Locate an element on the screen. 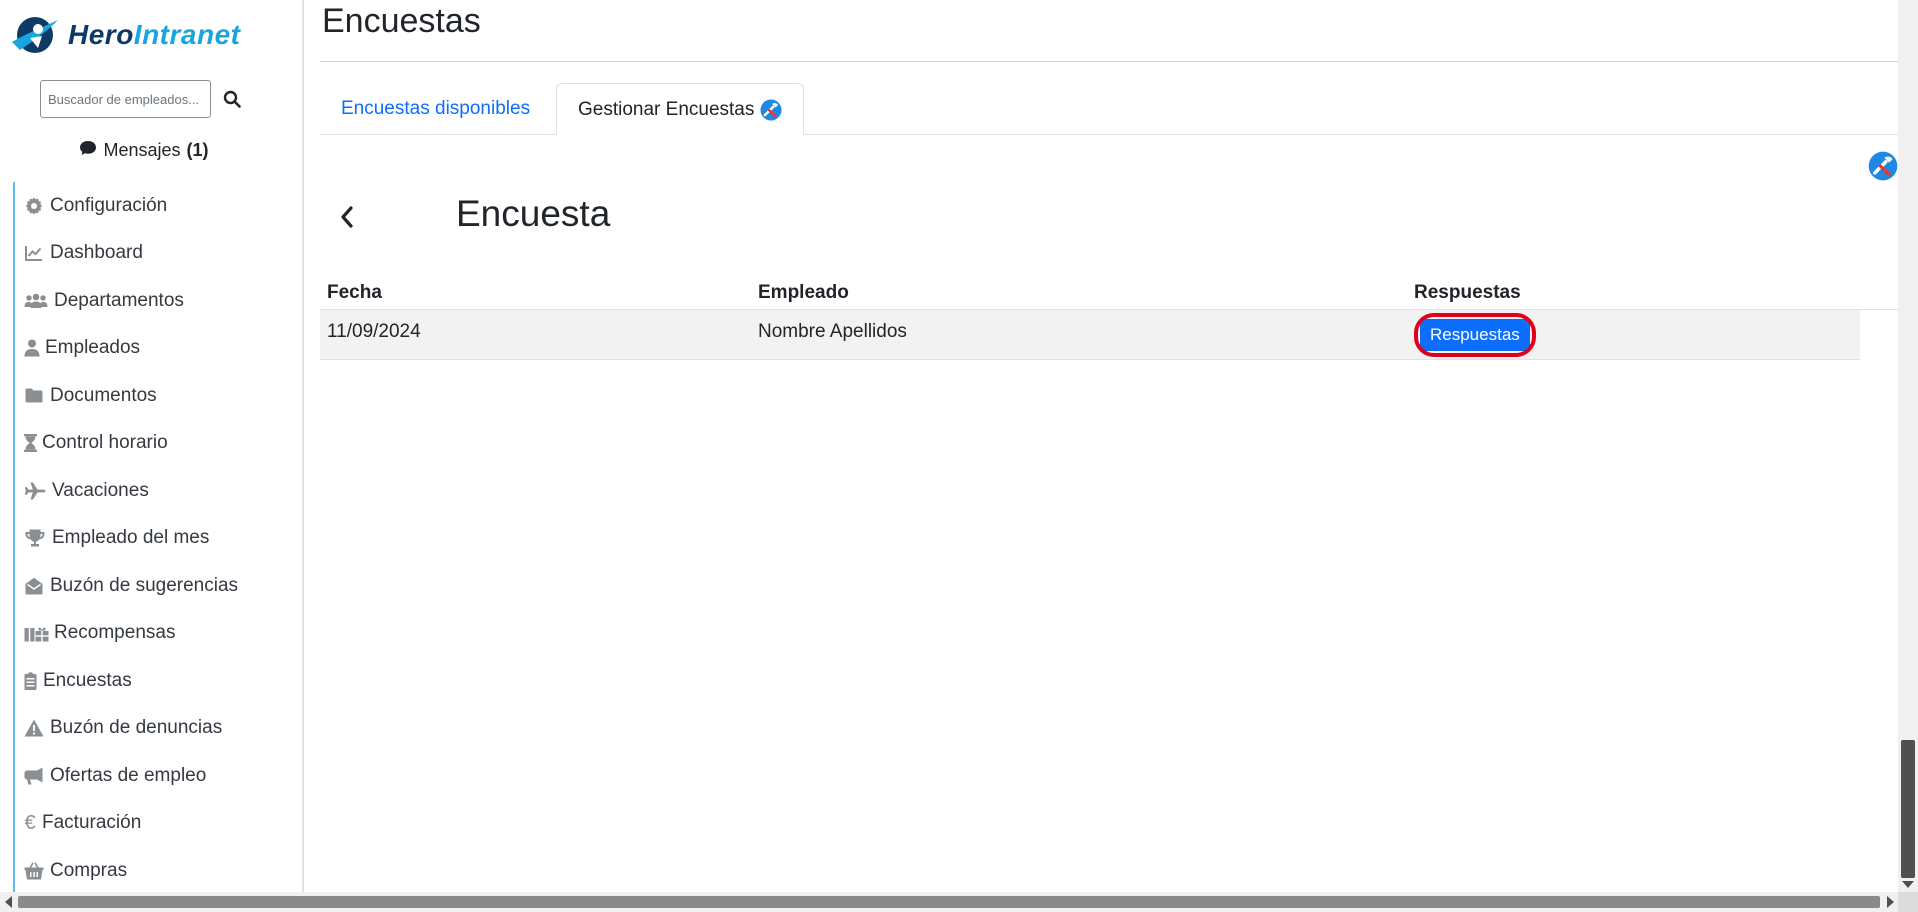  messages-link: Mensajes (1) is located at coordinates (144, 150).